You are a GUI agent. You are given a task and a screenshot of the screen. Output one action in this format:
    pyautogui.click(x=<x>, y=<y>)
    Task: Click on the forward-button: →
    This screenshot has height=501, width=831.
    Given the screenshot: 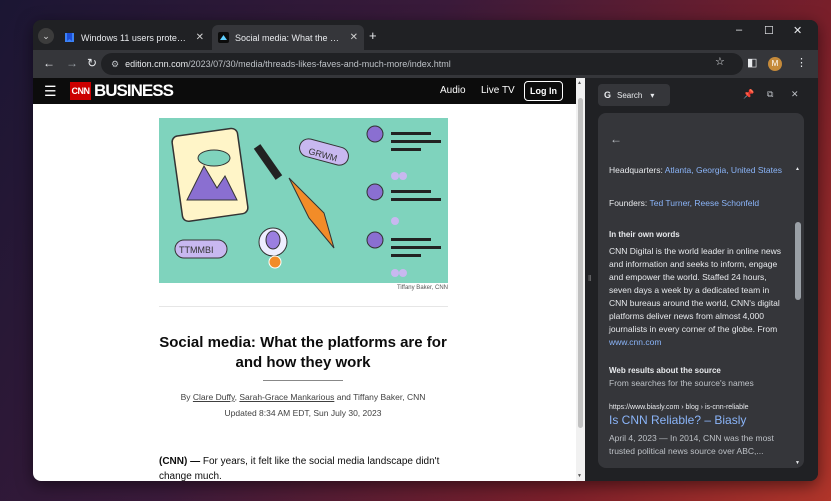 What is the action you would take?
    pyautogui.click(x=72, y=63)
    